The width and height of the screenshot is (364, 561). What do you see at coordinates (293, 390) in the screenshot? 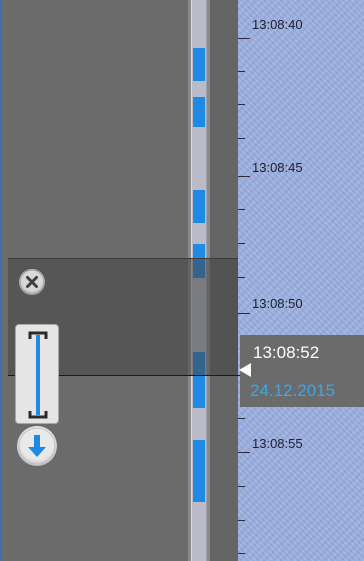
I see `cursor-date: 24.12.2015` at bounding box center [293, 390].